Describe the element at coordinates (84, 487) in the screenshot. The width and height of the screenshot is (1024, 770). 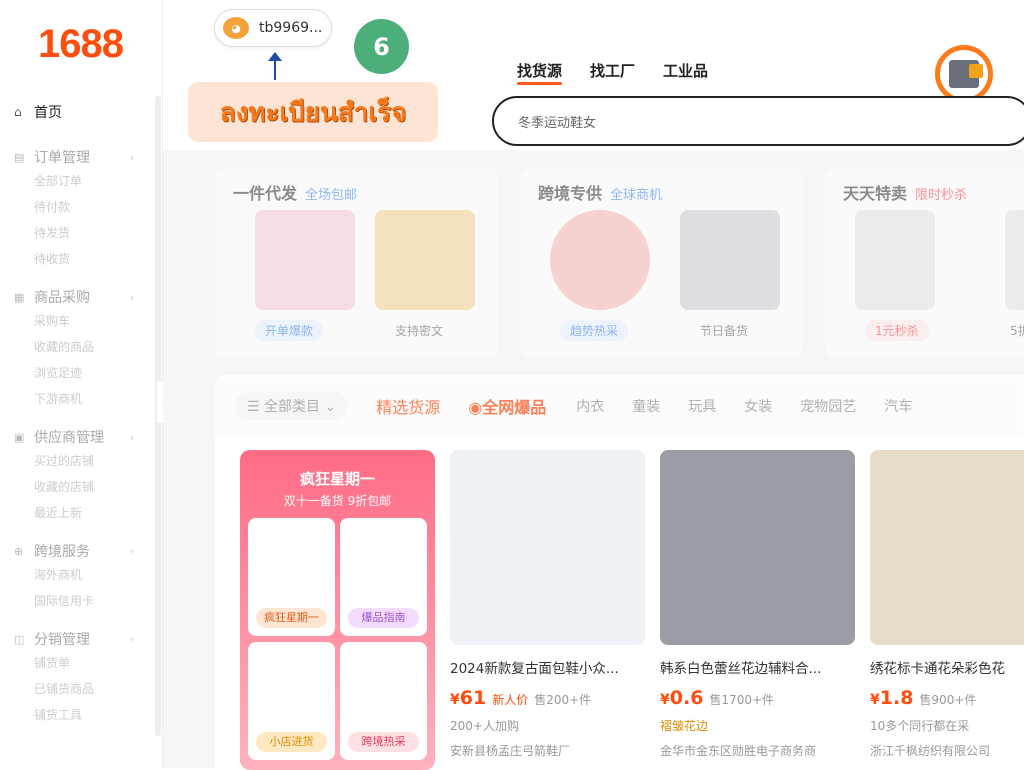
I see `sidebar-item-fav-shops: 收藏的店铺` at that location.